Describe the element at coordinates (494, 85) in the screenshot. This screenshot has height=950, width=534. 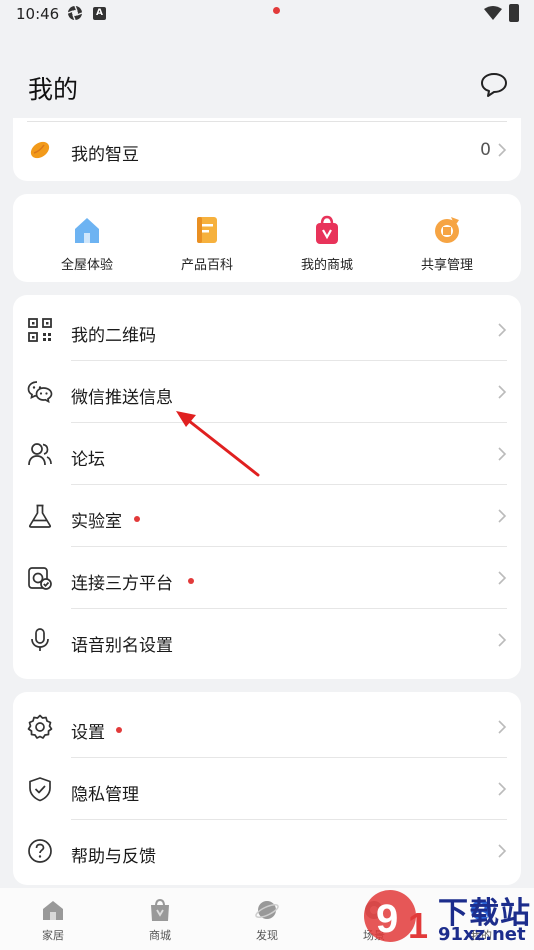
I see `message-icon` at that location.